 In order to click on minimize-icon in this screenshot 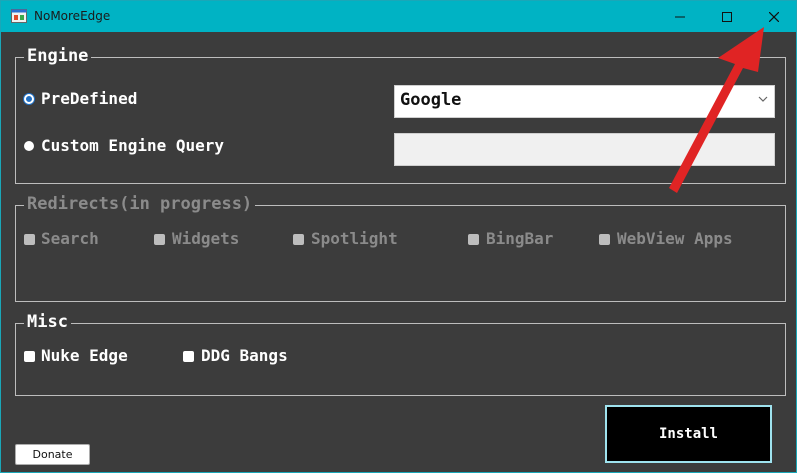, I will do `click(680, 16)`.